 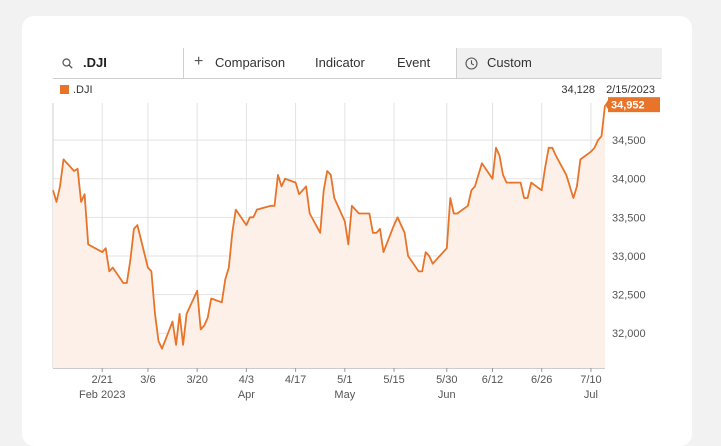 What do you see at coordinates (102, 380) in the screenshot?
I see `x-tick-label: 2/21` at bounding box center [102, 380].